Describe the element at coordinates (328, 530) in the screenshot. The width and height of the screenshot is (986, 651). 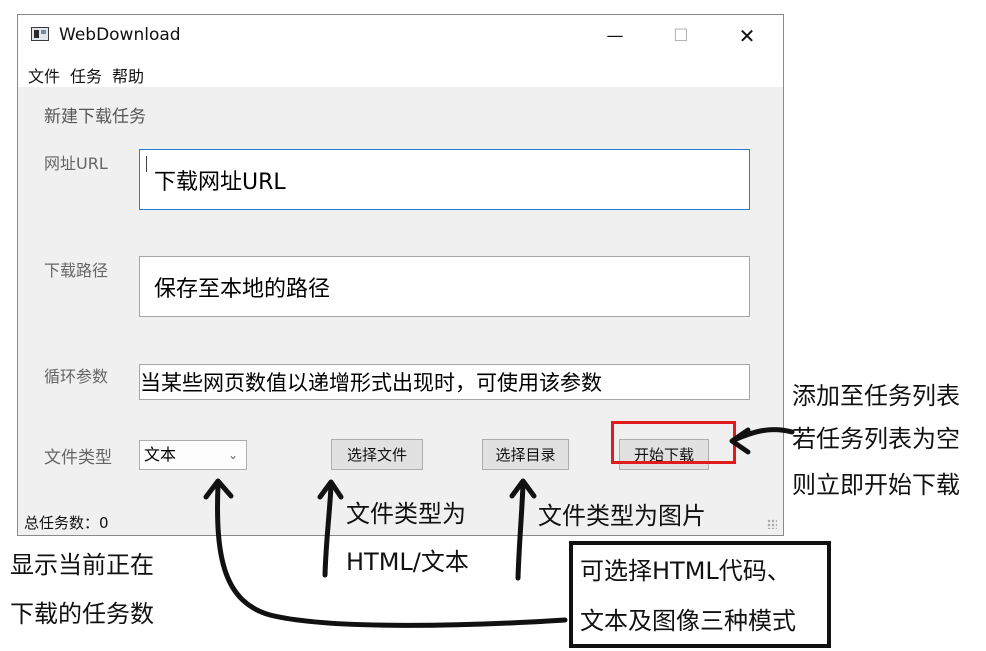
I see `arrow-to-select-file` at that location.